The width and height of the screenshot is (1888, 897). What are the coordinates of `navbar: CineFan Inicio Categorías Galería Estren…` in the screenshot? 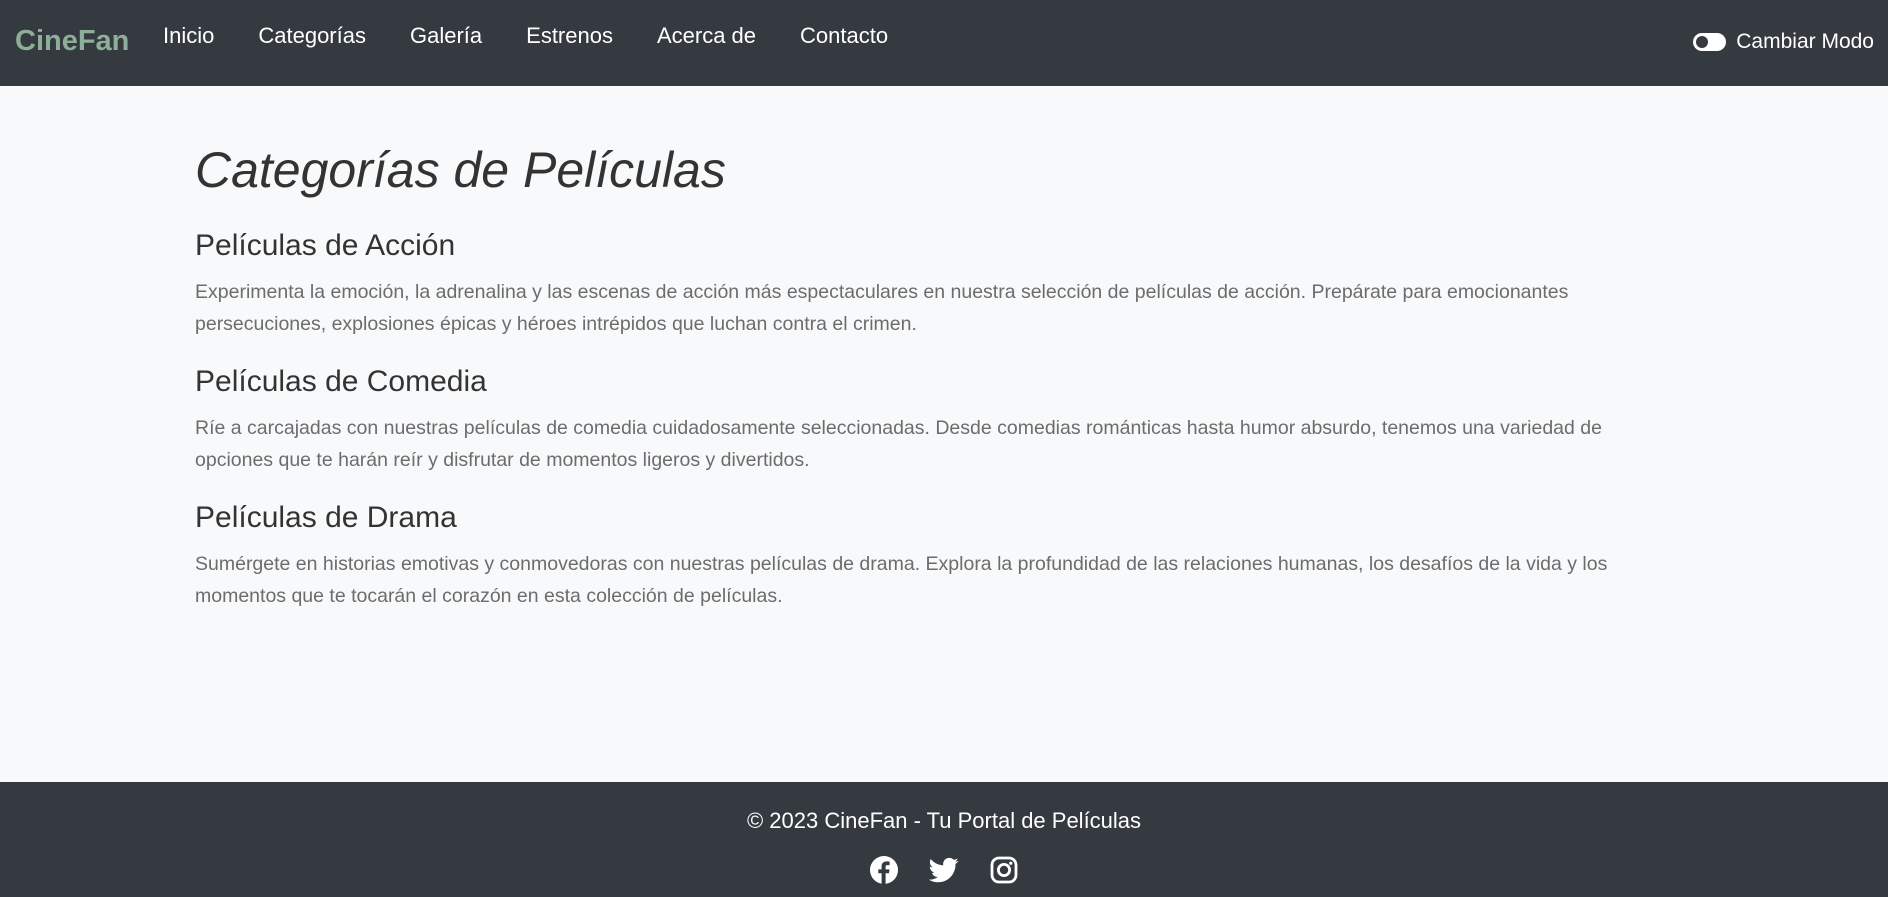 It's located at (944, 43).